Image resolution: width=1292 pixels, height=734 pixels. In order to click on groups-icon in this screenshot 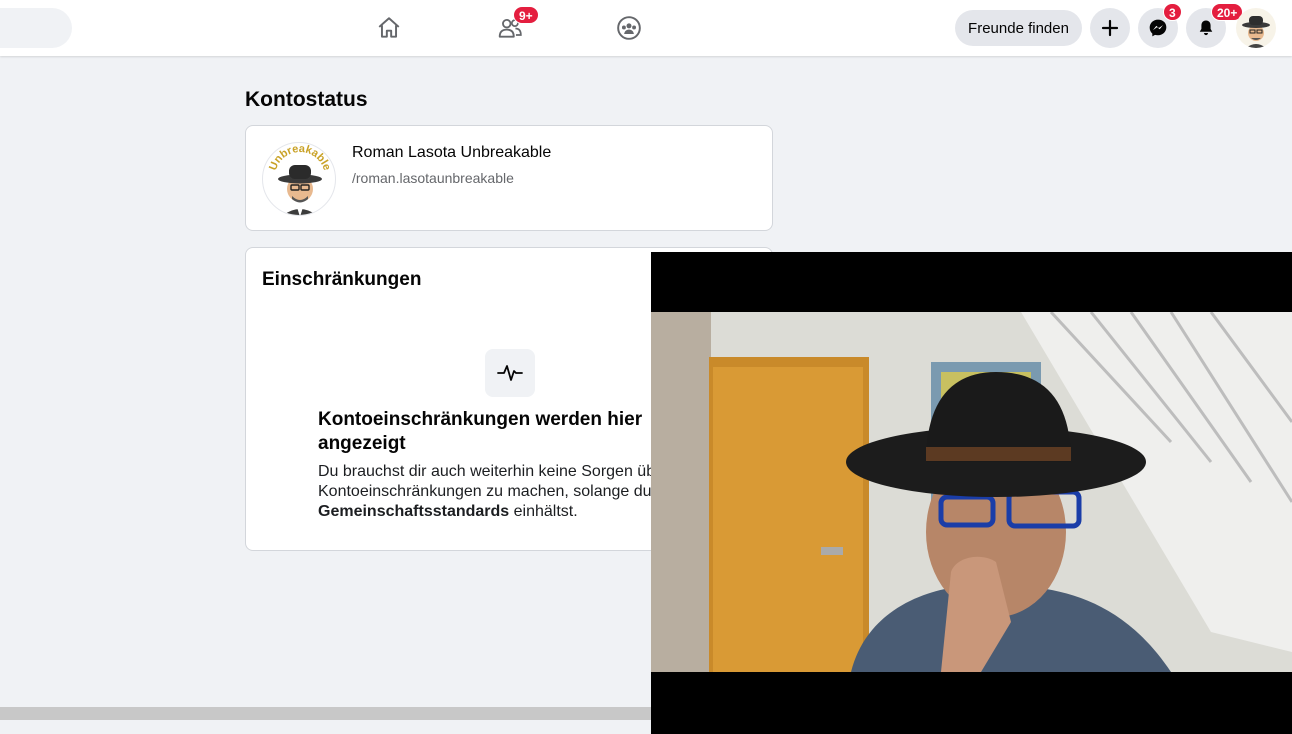, I will do `click(629, 28)`.